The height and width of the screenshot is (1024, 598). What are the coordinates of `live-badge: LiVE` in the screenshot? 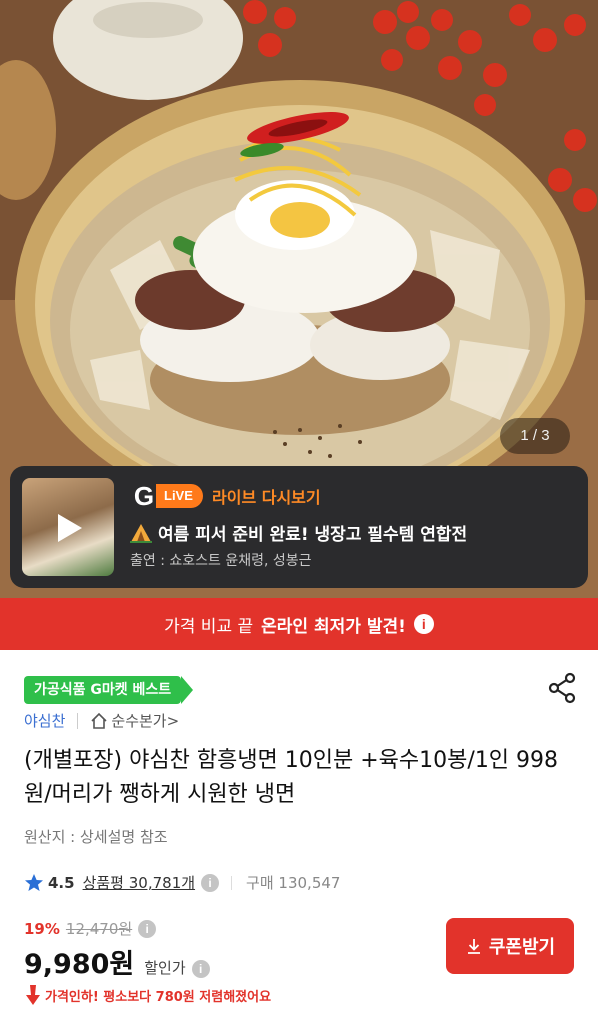 It's located at (179, 496).